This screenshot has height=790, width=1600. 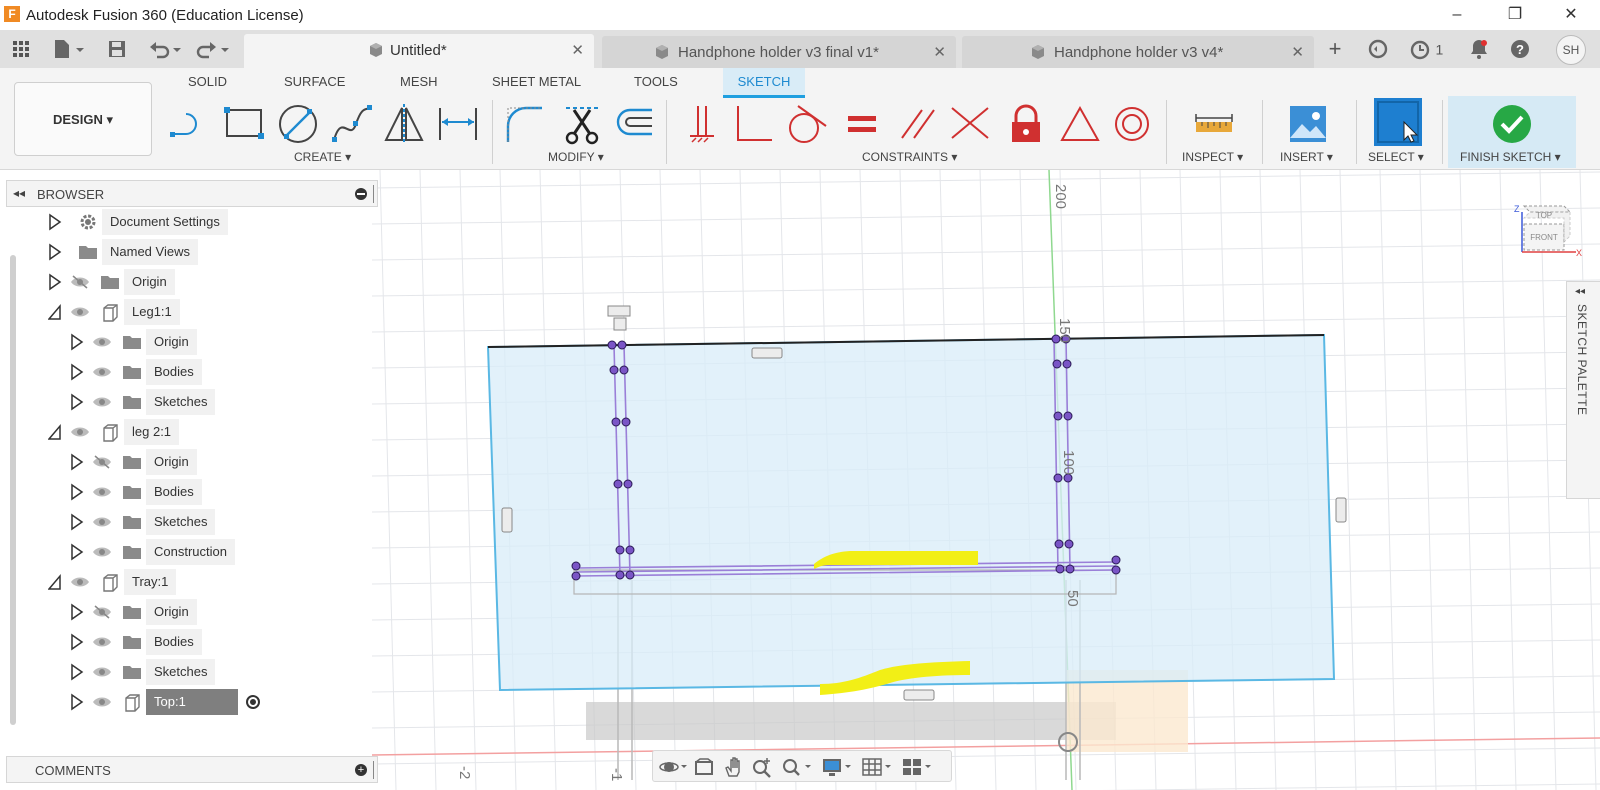 What do you see at coordinates (1335, 49) in the screenshot?
I see `new-tab-plus-icon: +` at bounding box center [1335, 49].